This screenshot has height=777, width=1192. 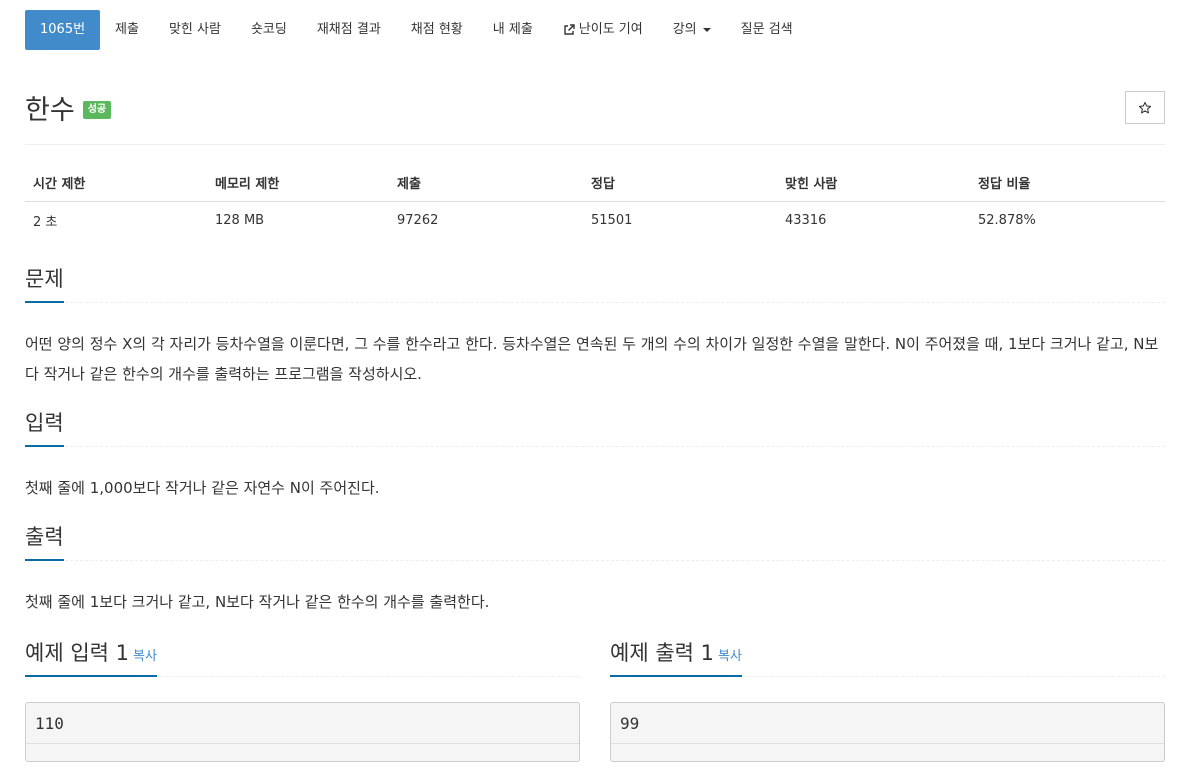 I want to click on header-time-limit: 시간 제한, so click(x=116, y=184).